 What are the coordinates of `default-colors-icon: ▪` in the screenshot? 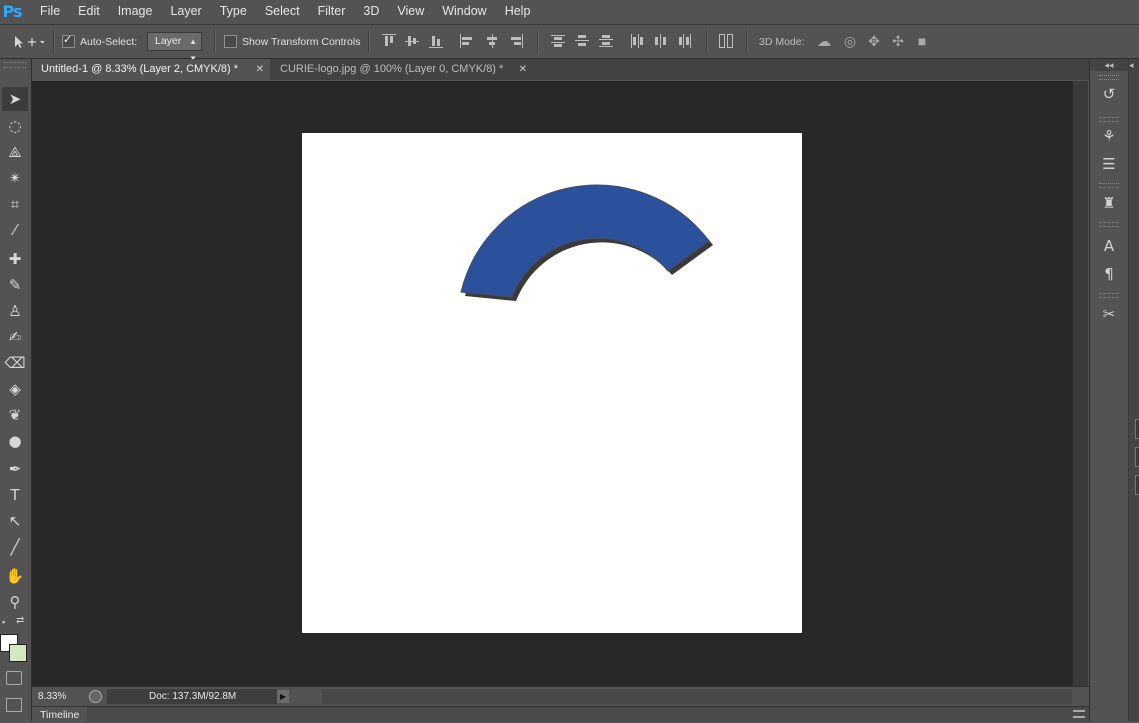 It's located at (3, 622).